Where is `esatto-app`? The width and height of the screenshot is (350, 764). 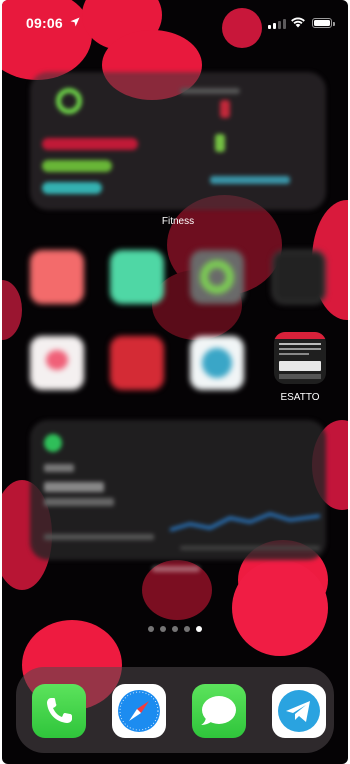
esatto-app is located at coordinates (300, 358).